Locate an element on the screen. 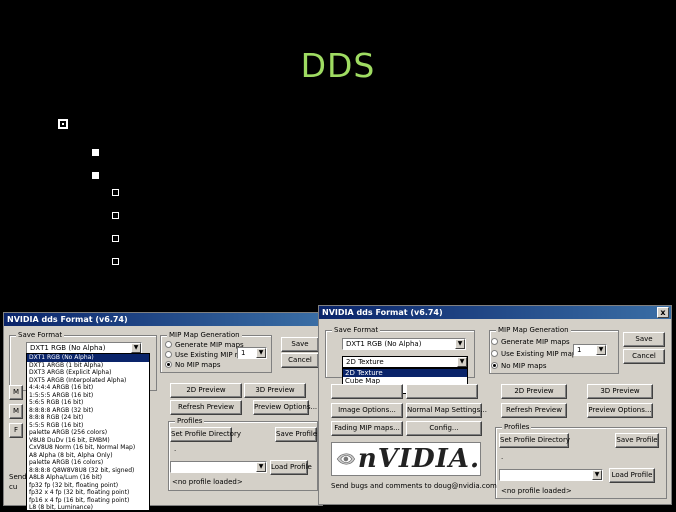 The image size is (676, 512). format-option: A8 Alpha (8 bit, Alpha Only) is located at coordinates (88, 456).